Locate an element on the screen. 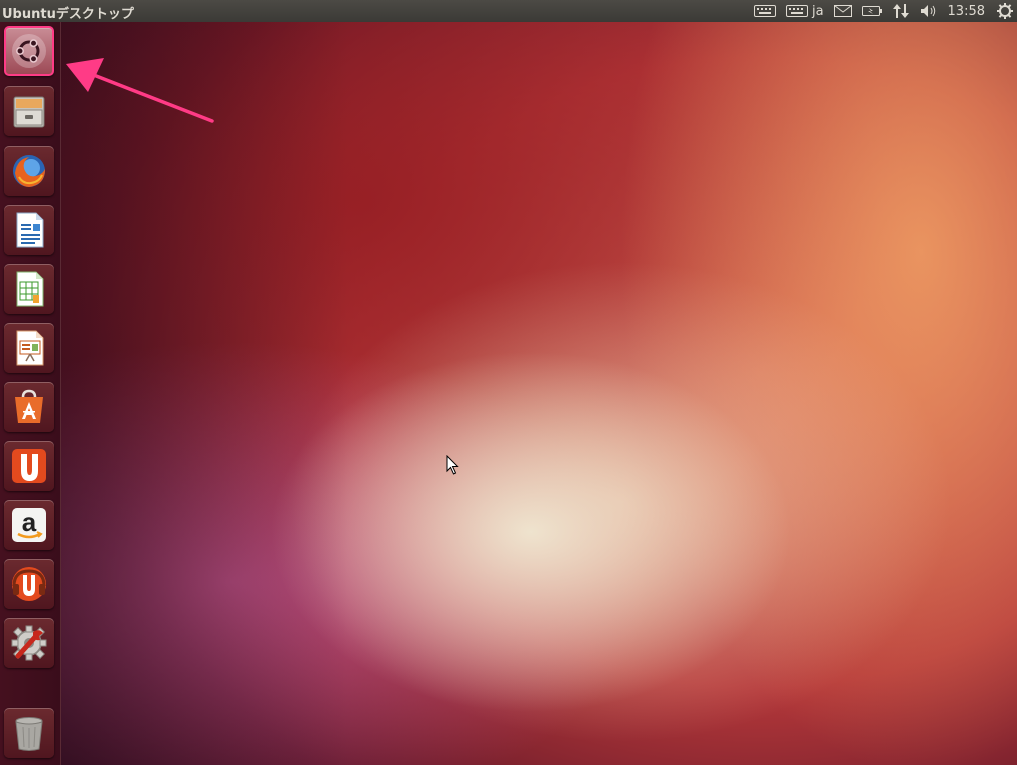 The width and height of the screenshot is (1017, 765). launcher-item-trash is located at coordinates (29, 733).